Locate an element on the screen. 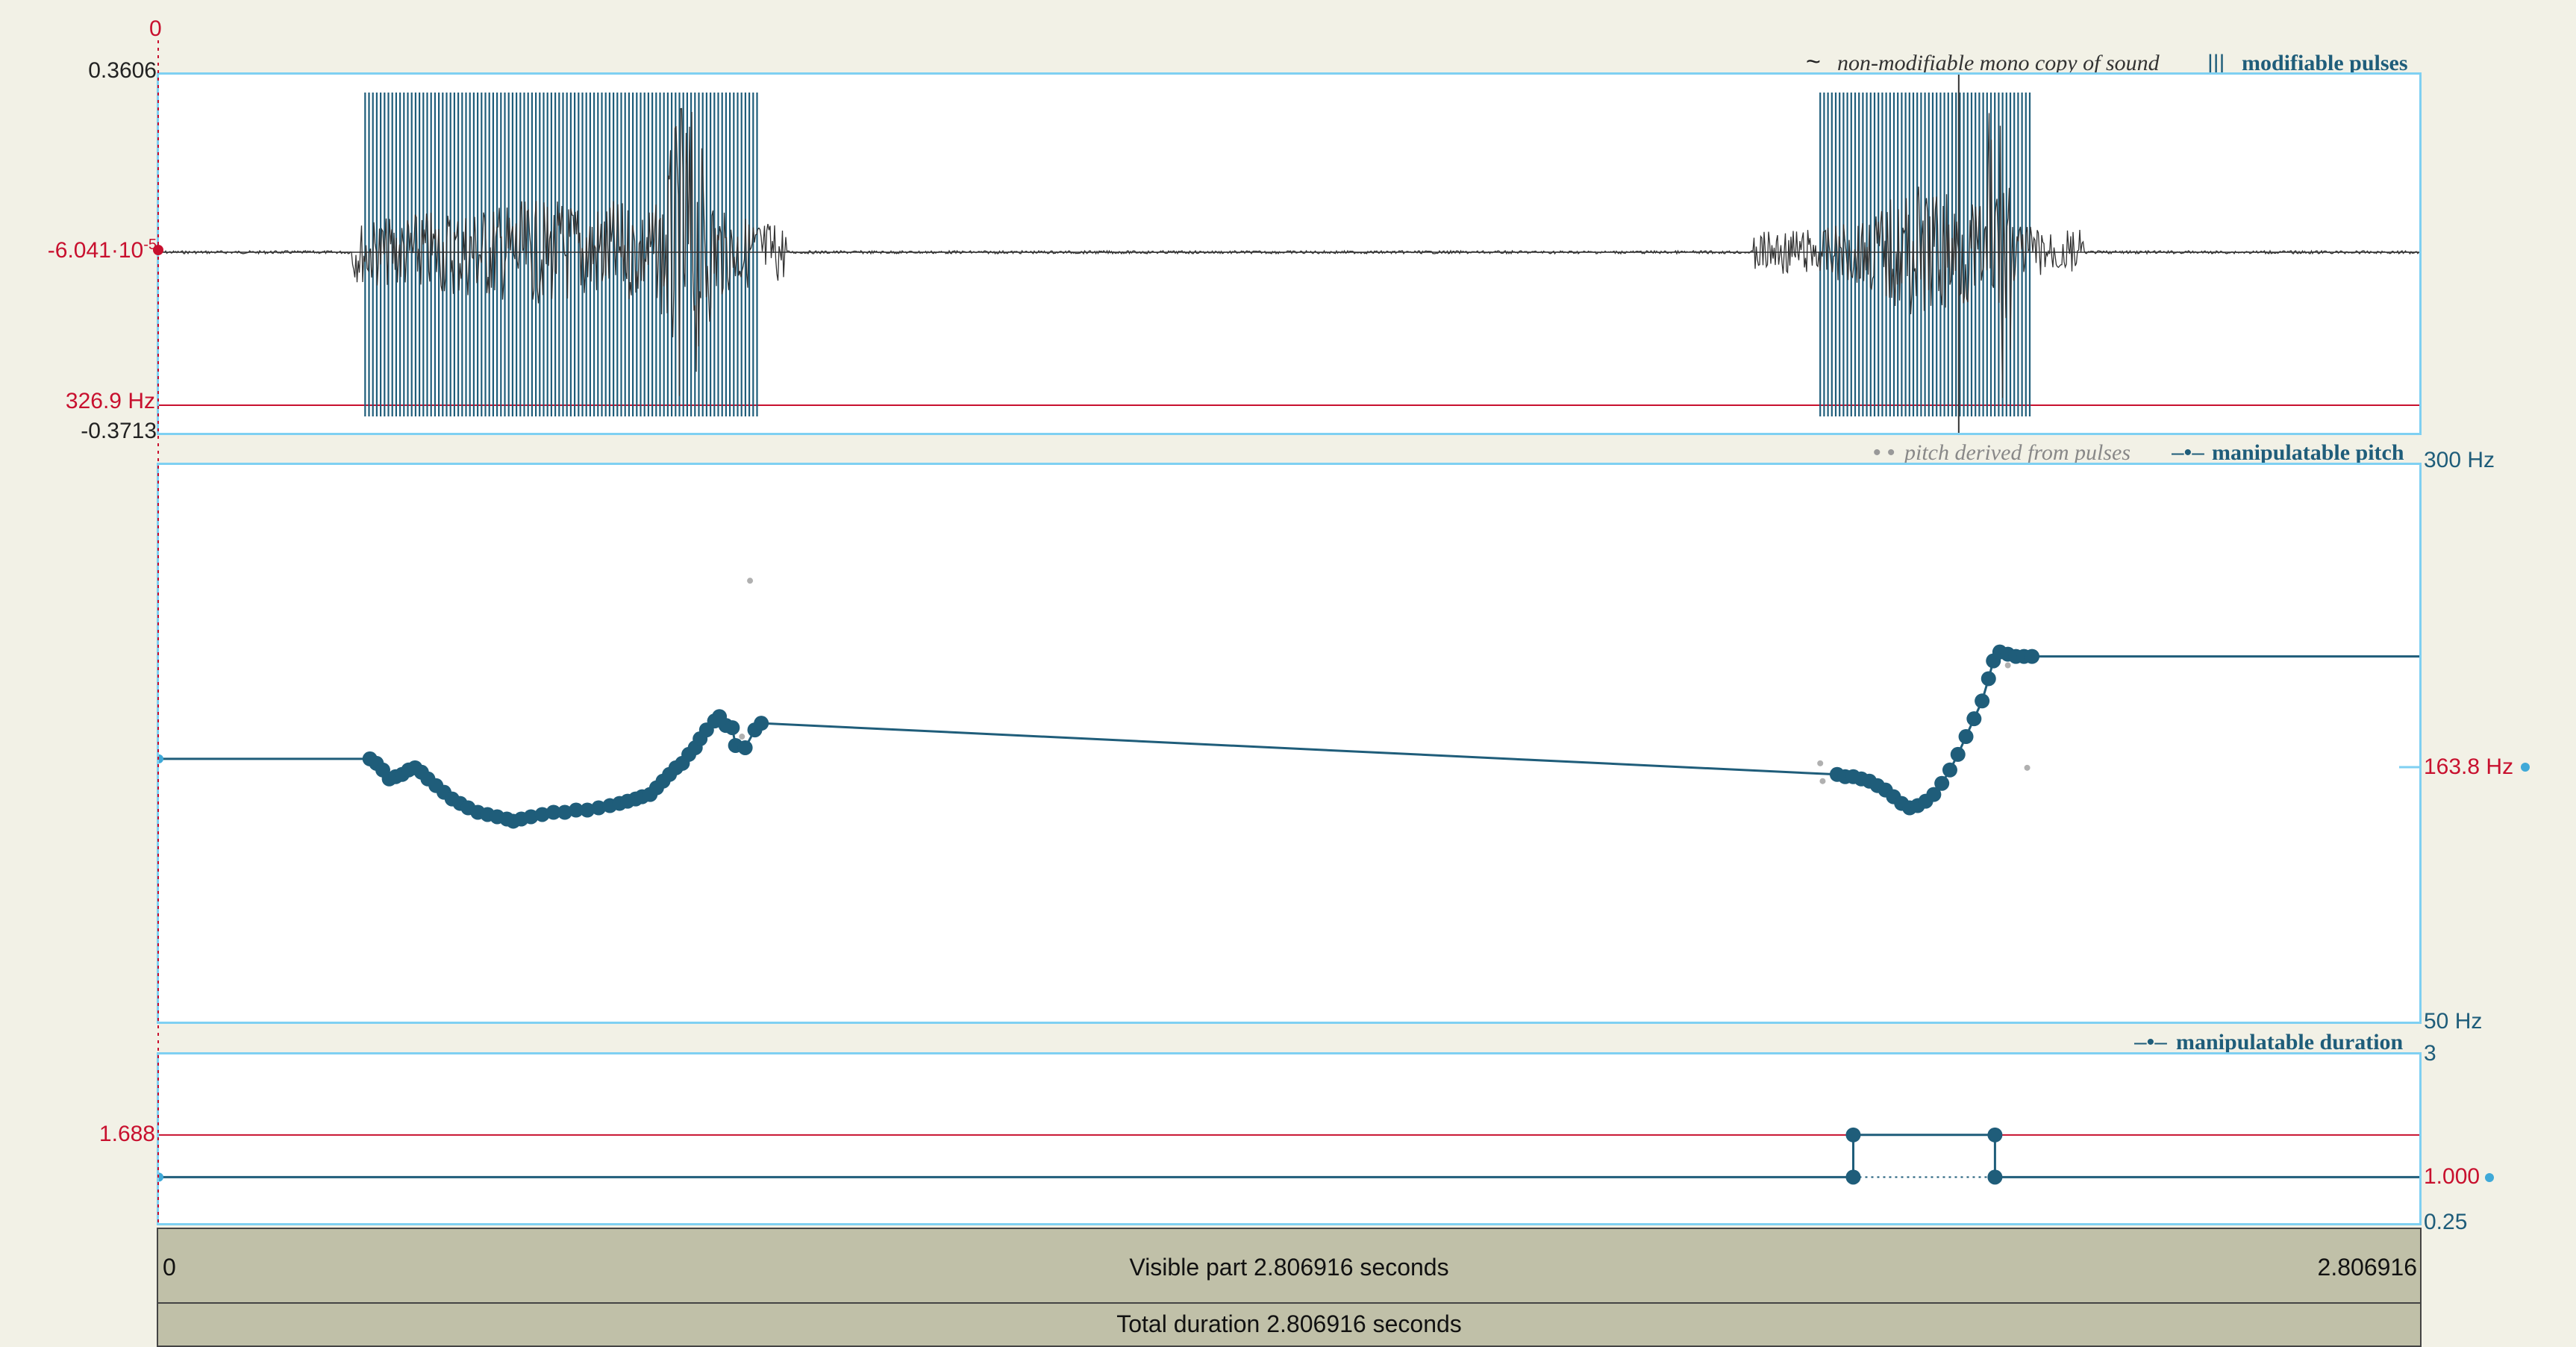 The image size is (2576, 1347). duration-curve is located at coordinates (1289, 1156).